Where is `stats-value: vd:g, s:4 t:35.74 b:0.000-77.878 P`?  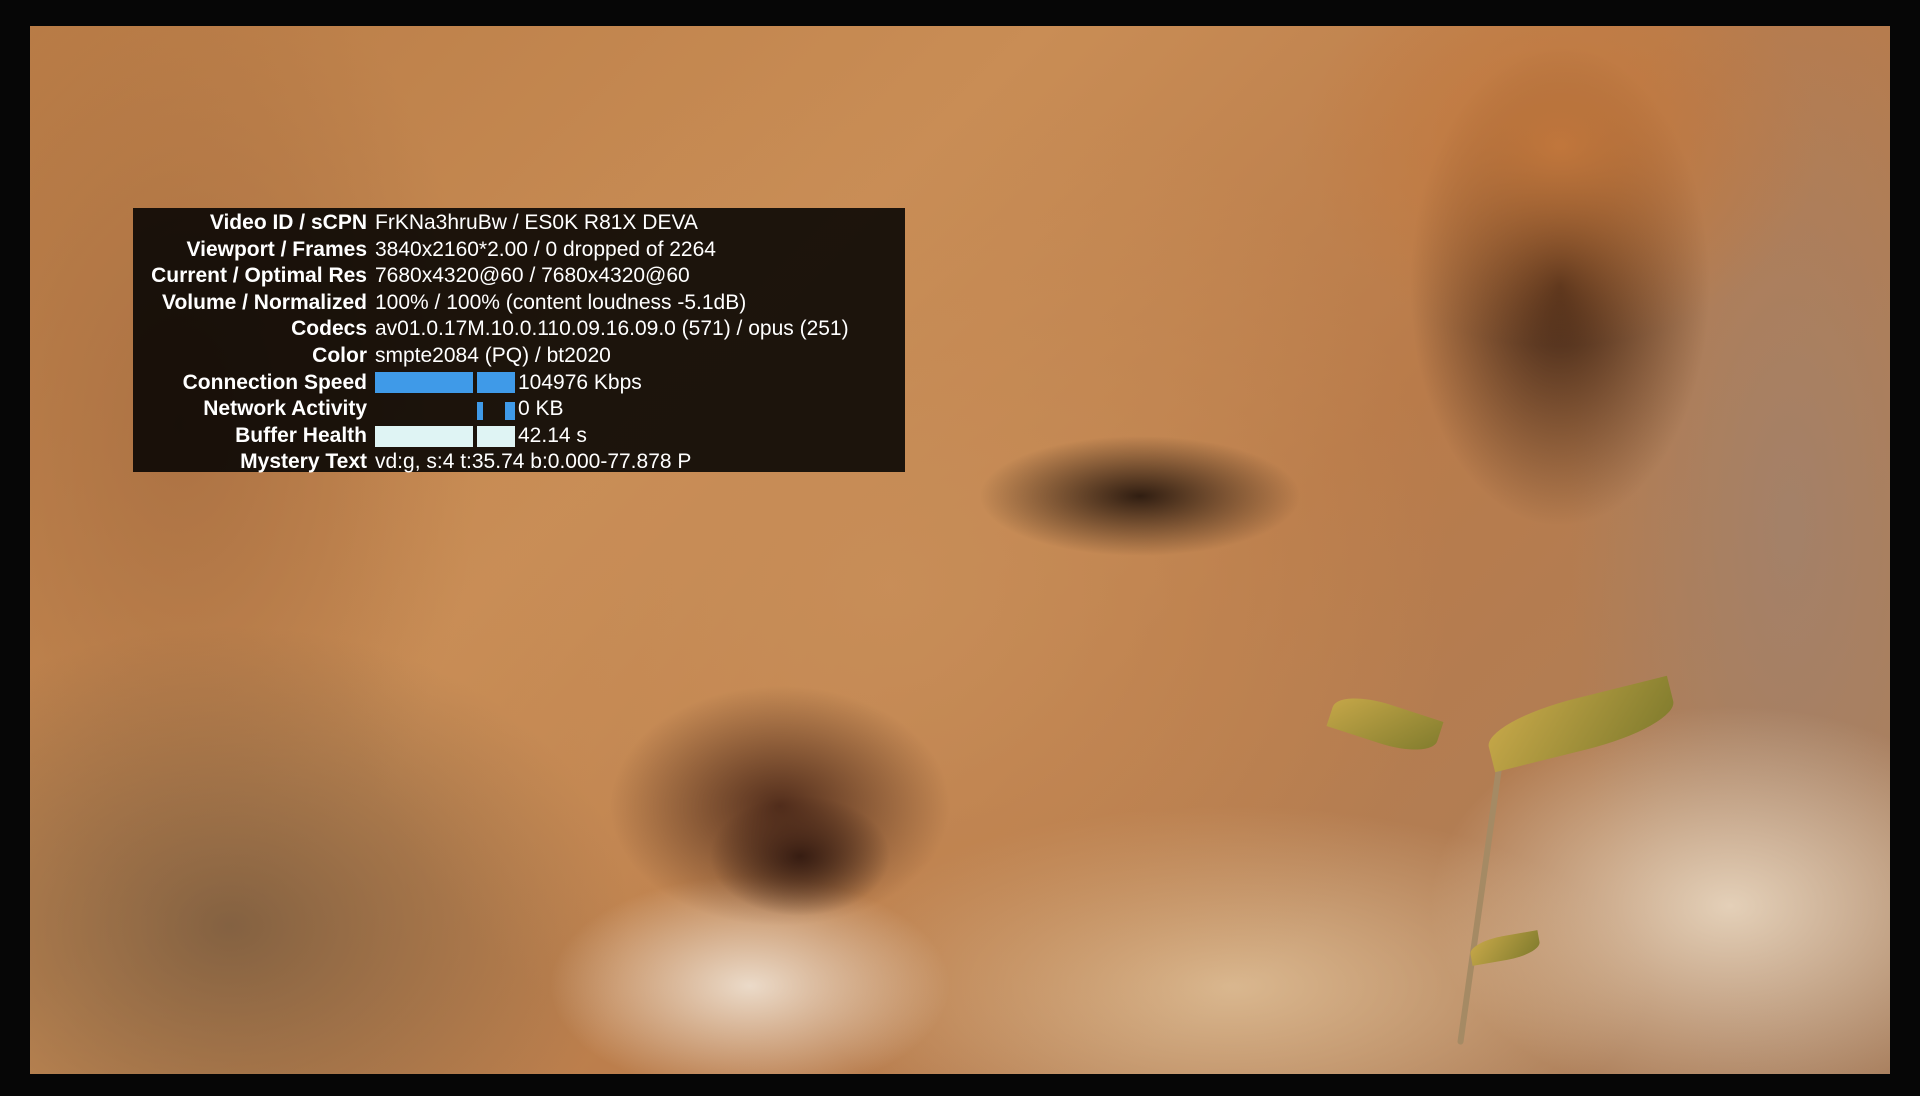
stats-value: vd:g, s:4 t:35.74 b:0.000-77.878 P is located at coordinates (533, 462).